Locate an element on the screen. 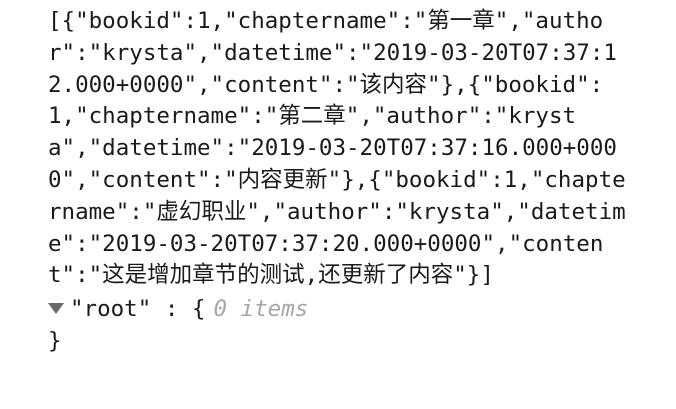 This screenshot has width=676, height=409. tree-root-row: "root" : {0 items is located at coordinates (357, 310).